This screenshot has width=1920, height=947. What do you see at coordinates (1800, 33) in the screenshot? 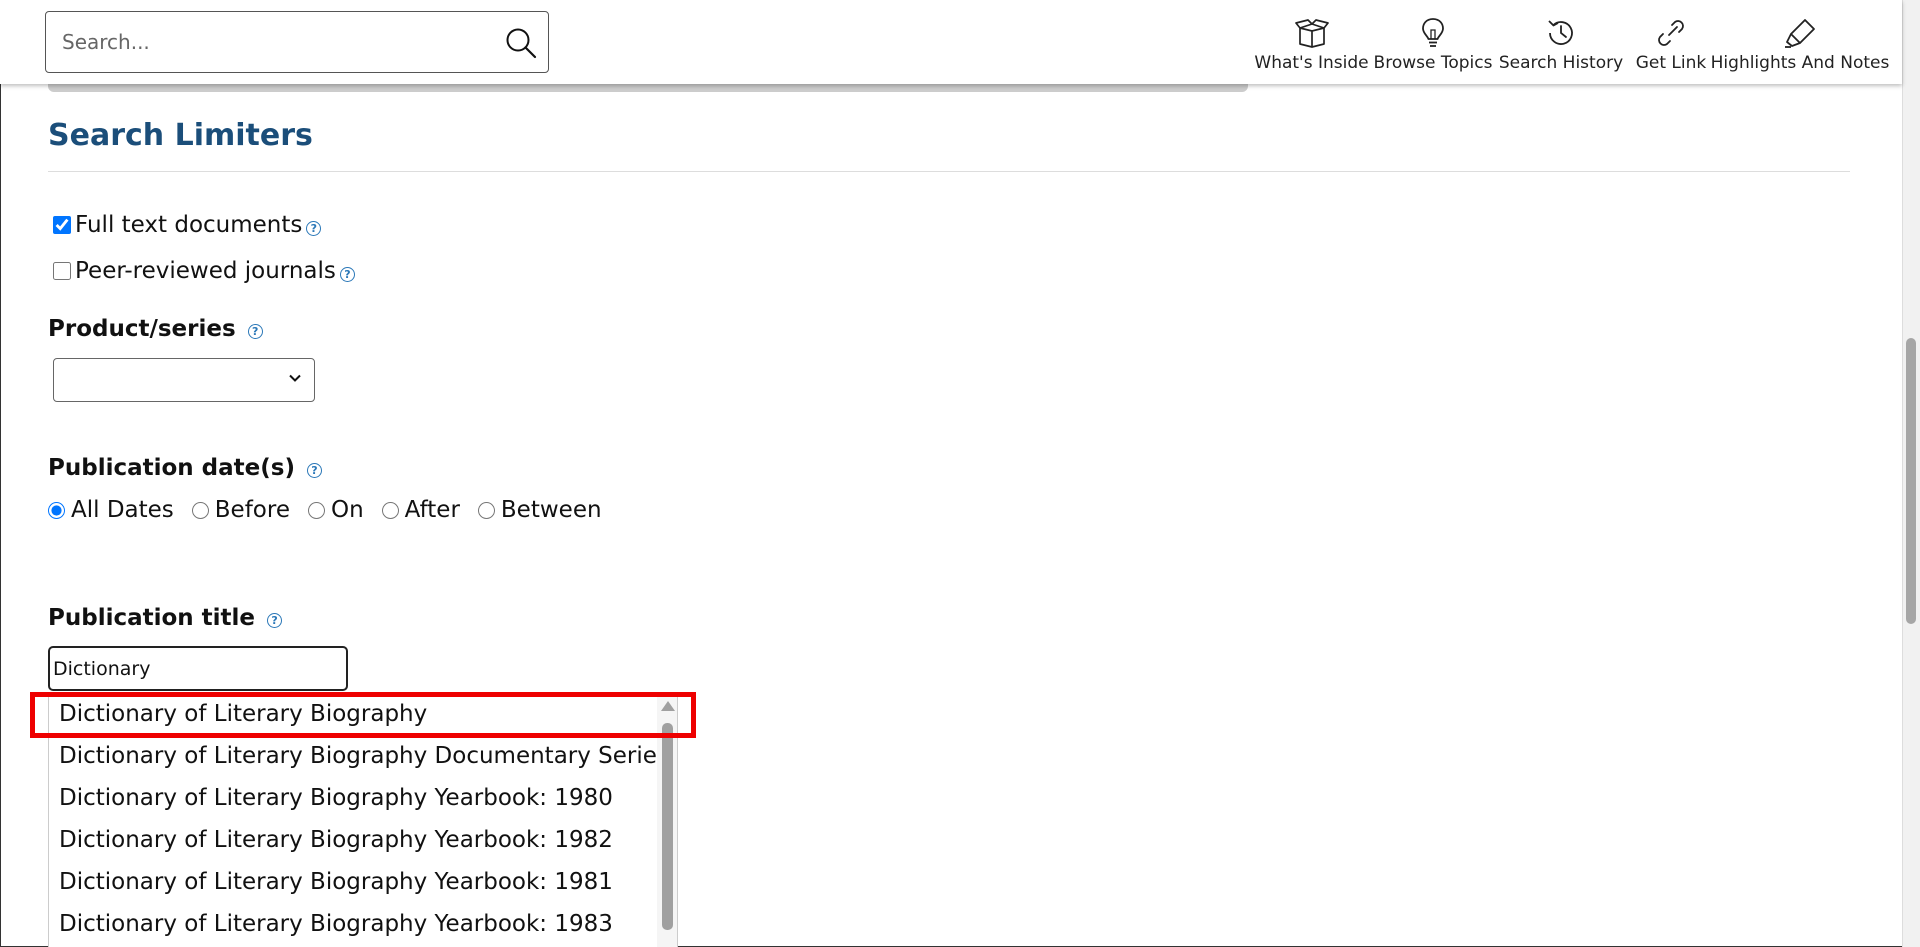
I see `highlighter-icon` at bounding box center [1800, 33].